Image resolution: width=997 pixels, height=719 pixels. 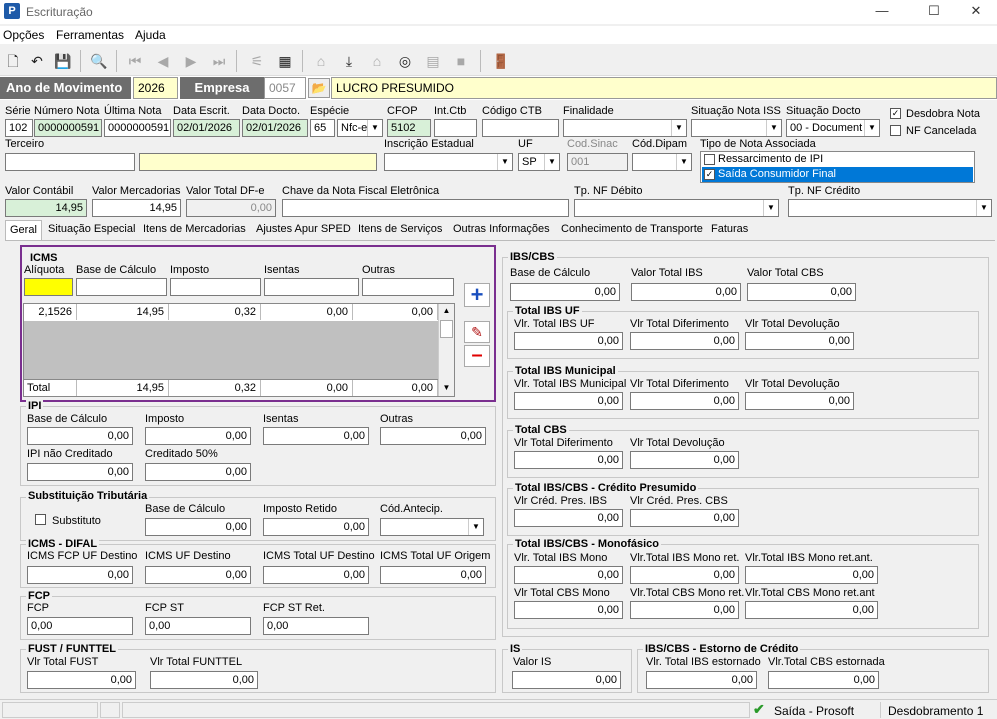 I want to click on cod-dipam-select: ▼, so click(x=662, y=162).